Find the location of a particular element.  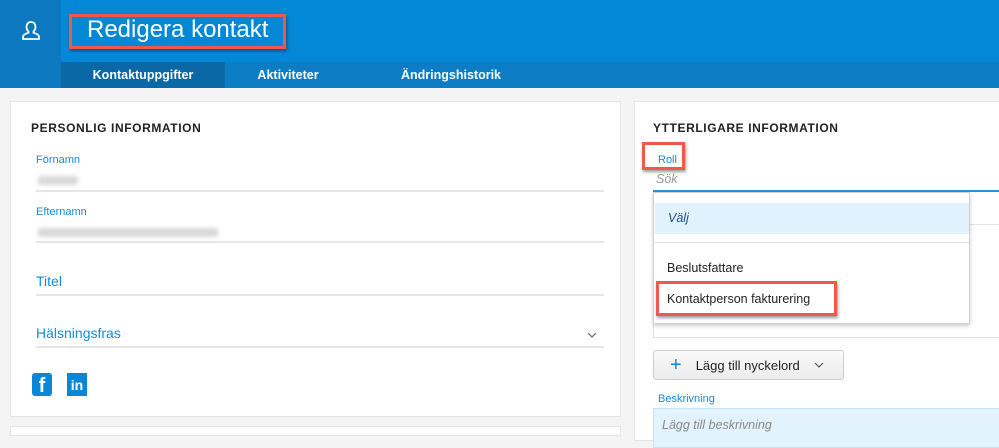

add-keyword-label: Lägg till nyckelord is located at coordinates (747, 365).